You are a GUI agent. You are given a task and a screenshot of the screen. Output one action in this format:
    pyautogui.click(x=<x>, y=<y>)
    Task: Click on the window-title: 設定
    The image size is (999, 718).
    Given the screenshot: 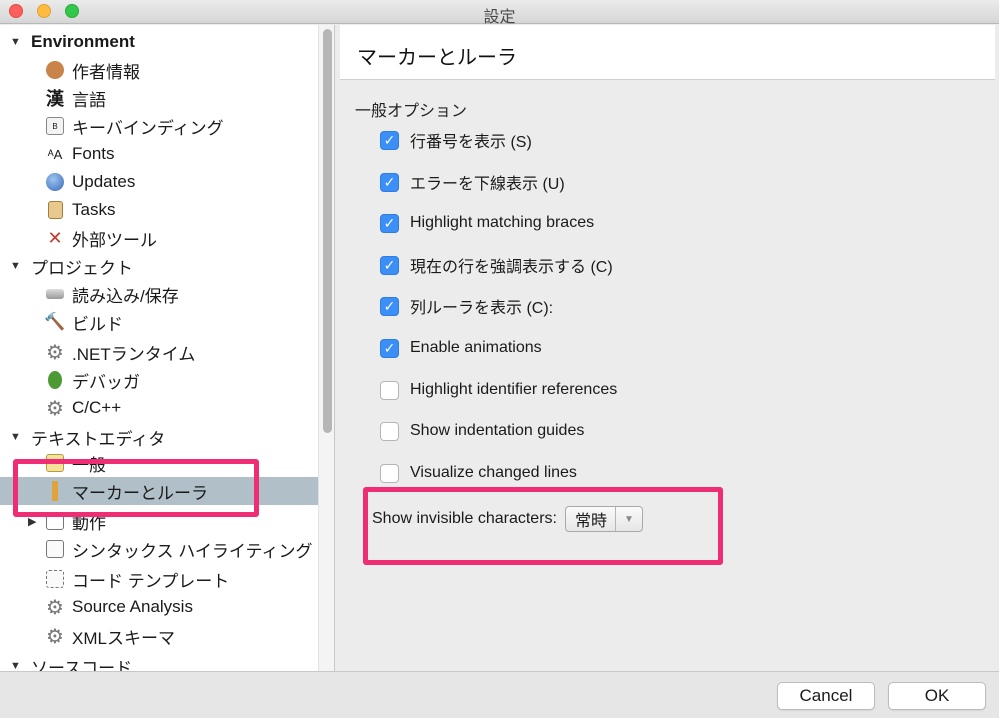 What is the action you would take?
    pyautogui.click(x=499, y=17)
    